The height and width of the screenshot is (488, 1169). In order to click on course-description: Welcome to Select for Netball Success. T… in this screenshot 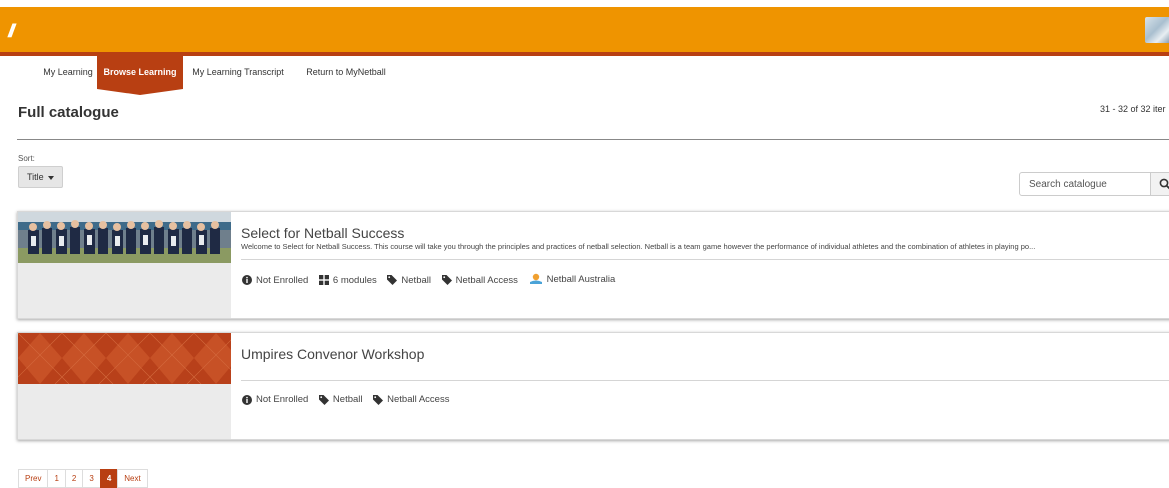, I will do `click(638, 246)`.